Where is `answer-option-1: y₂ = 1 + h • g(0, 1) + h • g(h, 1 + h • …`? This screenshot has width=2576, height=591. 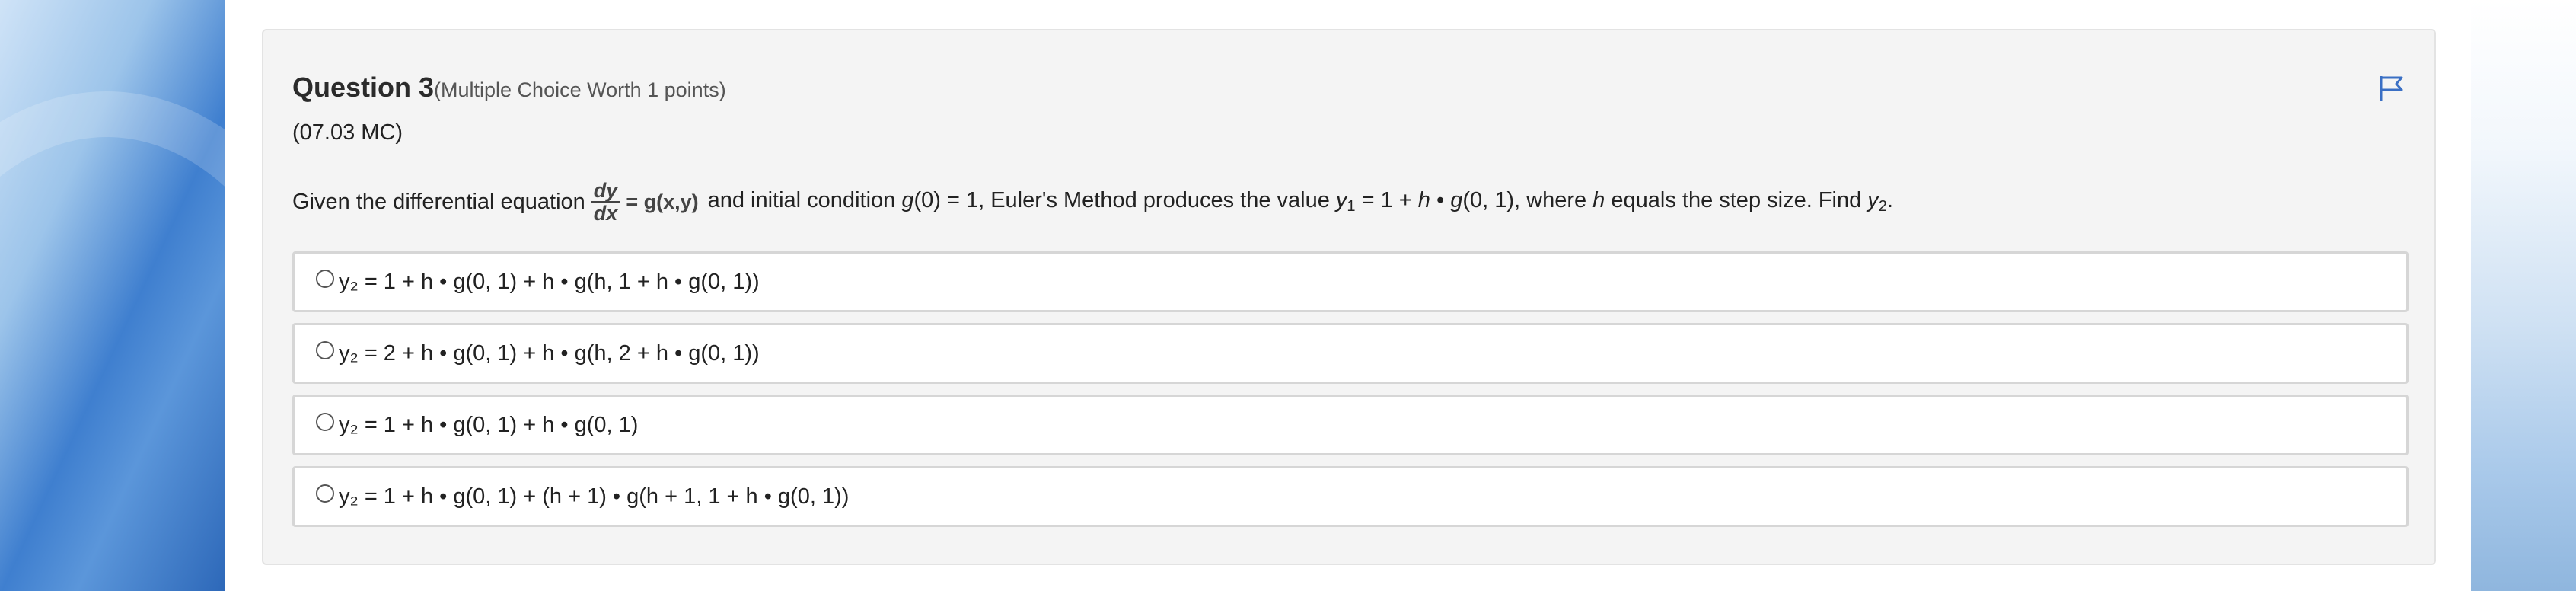
answer-option-1: y₂ = 1 + h • g(0, 1) + h • g(h, 1 + h • … is located at coordinates (1350, 281).